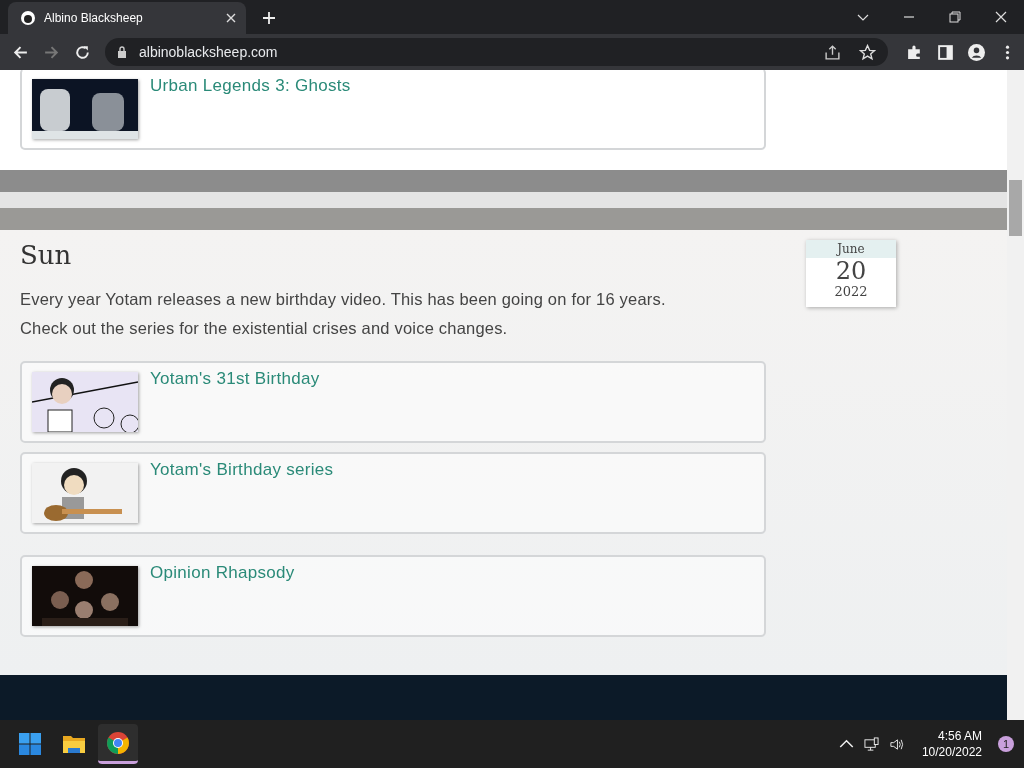  Describe the element at coordinates (832, 52) in the screenshot. I see `share-icon` at that location.